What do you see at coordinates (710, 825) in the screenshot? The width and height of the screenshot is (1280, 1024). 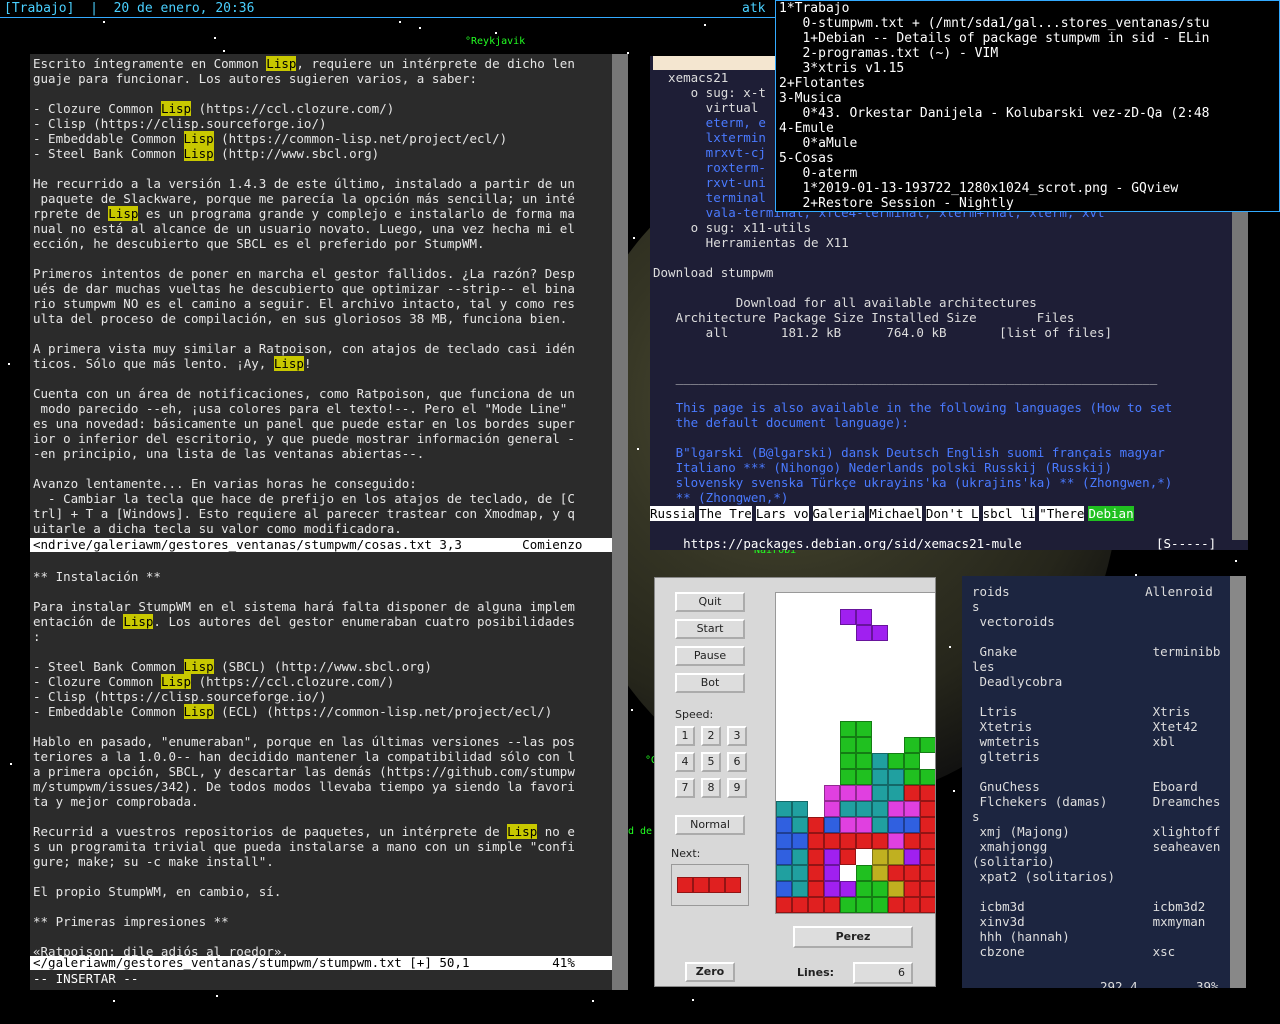 I see `normal-button: Normal` at bounding box center [710, 825].